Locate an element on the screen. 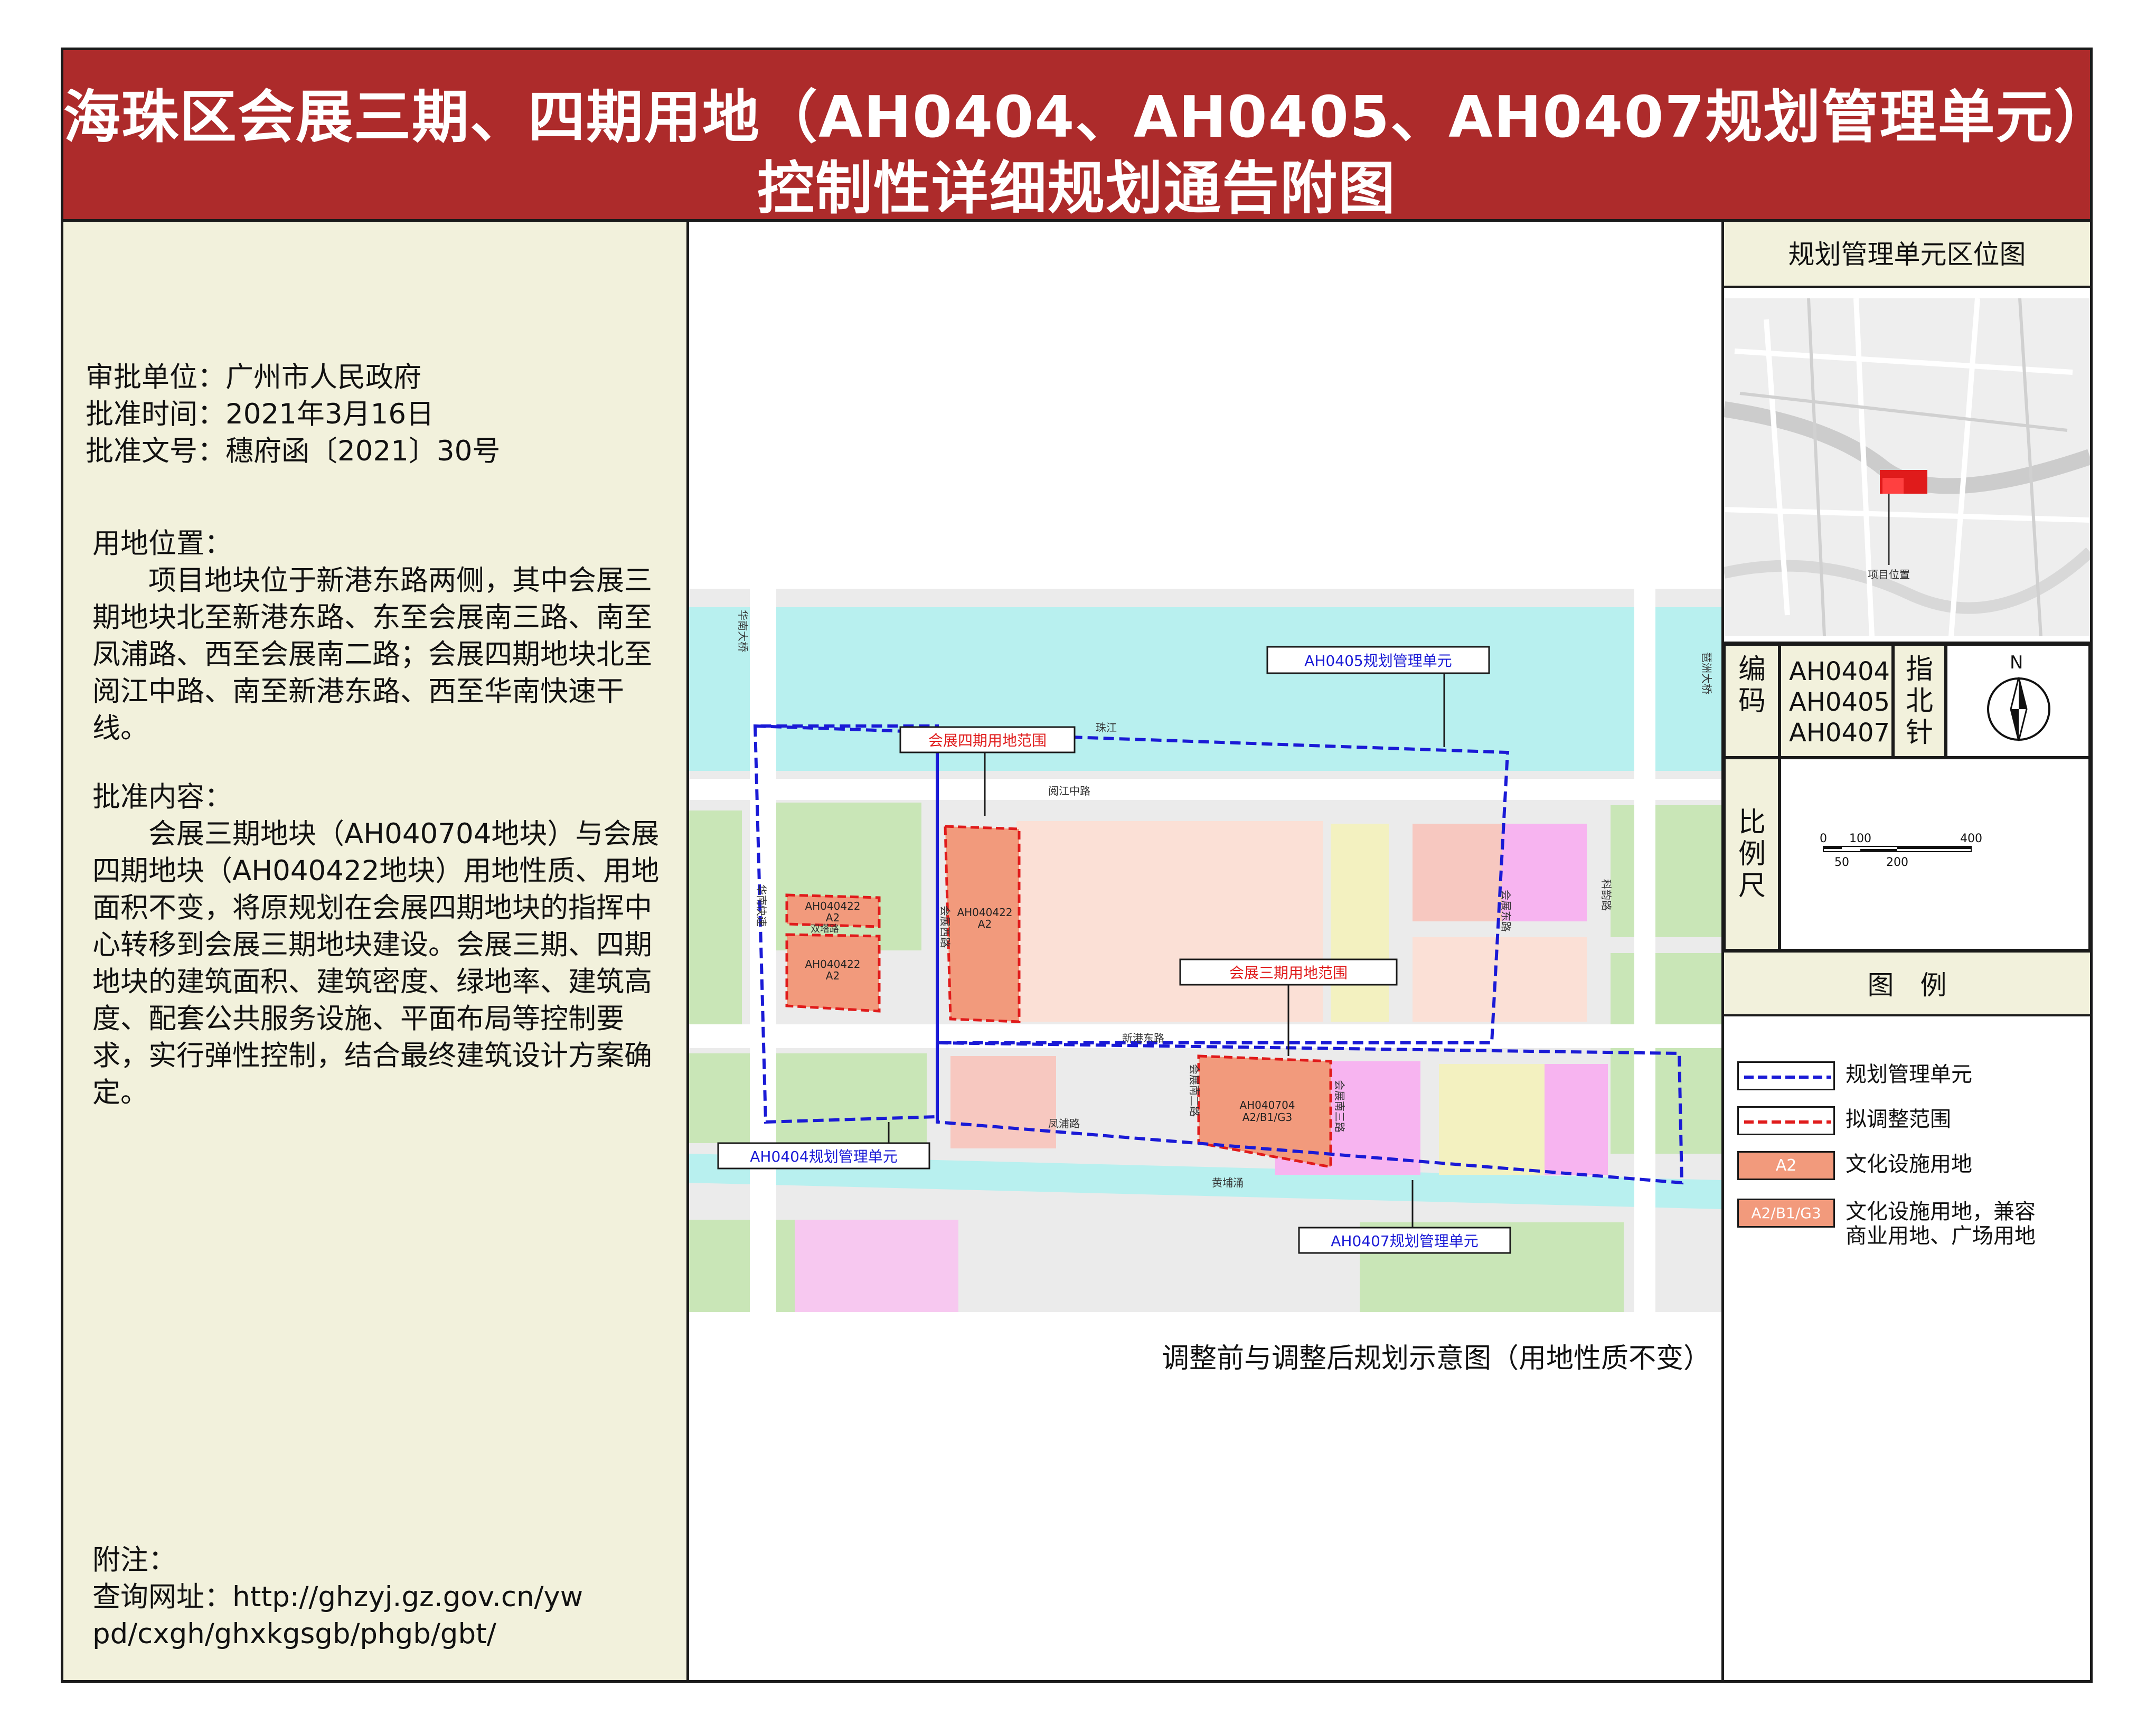  plot-yellow-south is located at coordinates (1492, 1119).